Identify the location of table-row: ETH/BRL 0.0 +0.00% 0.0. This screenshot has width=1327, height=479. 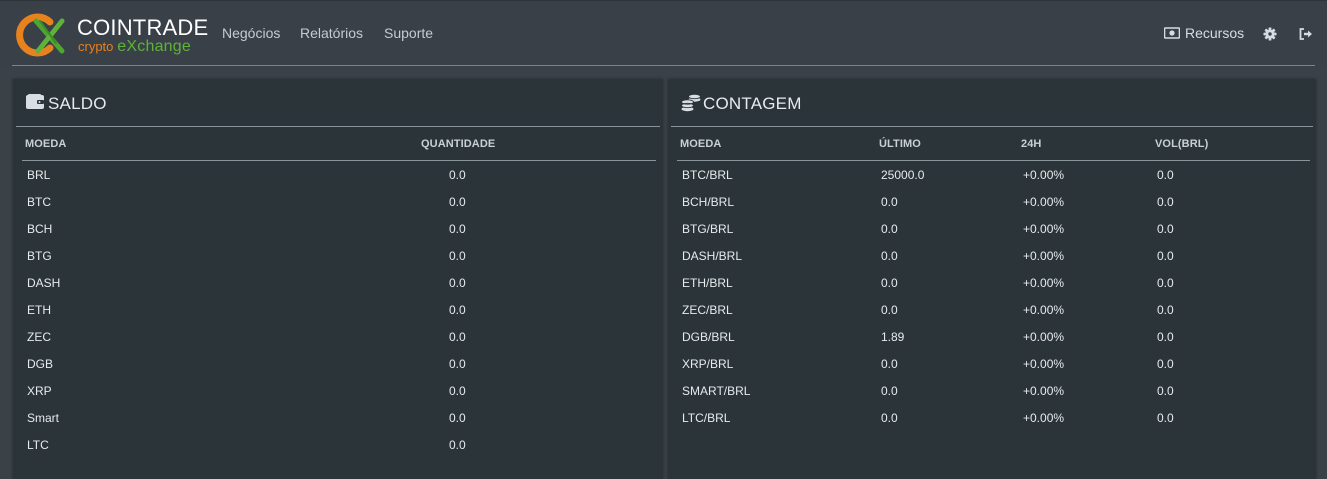
(992, 282).